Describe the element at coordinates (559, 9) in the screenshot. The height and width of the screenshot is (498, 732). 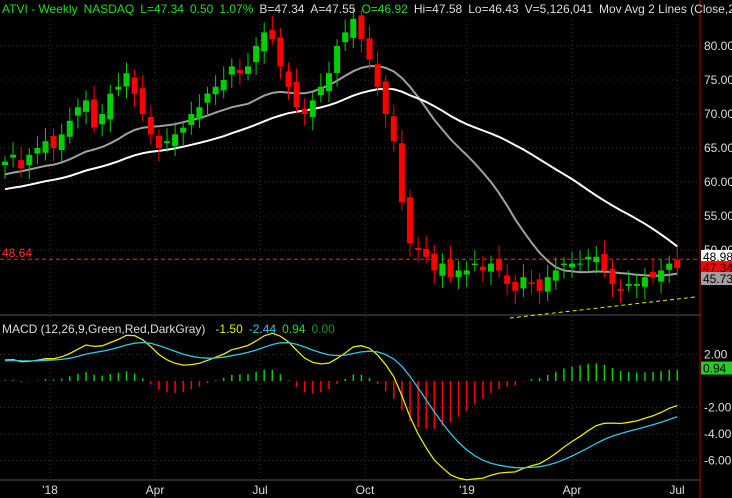
I see `volume: V=5,126,041` at that location.